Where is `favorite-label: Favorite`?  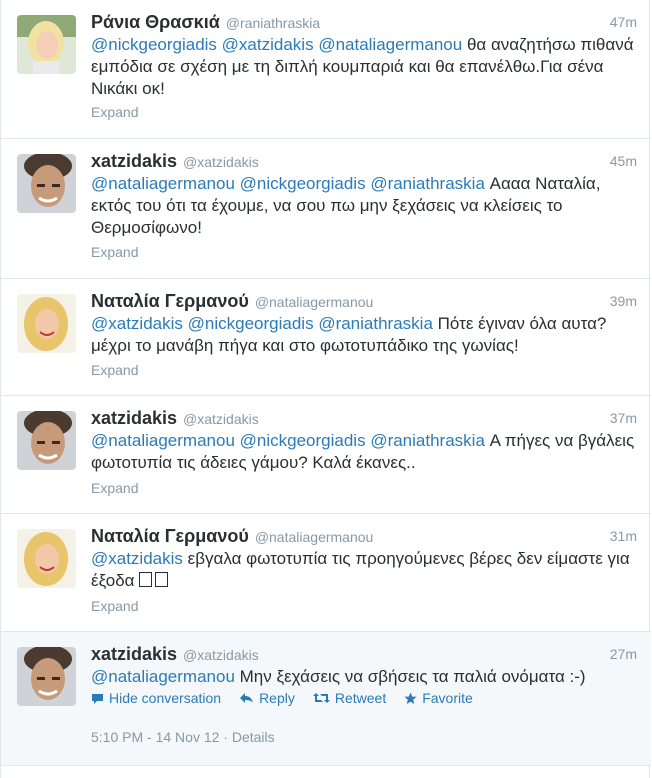
favorite-label: Favorite is located at coordinates (447, 698).